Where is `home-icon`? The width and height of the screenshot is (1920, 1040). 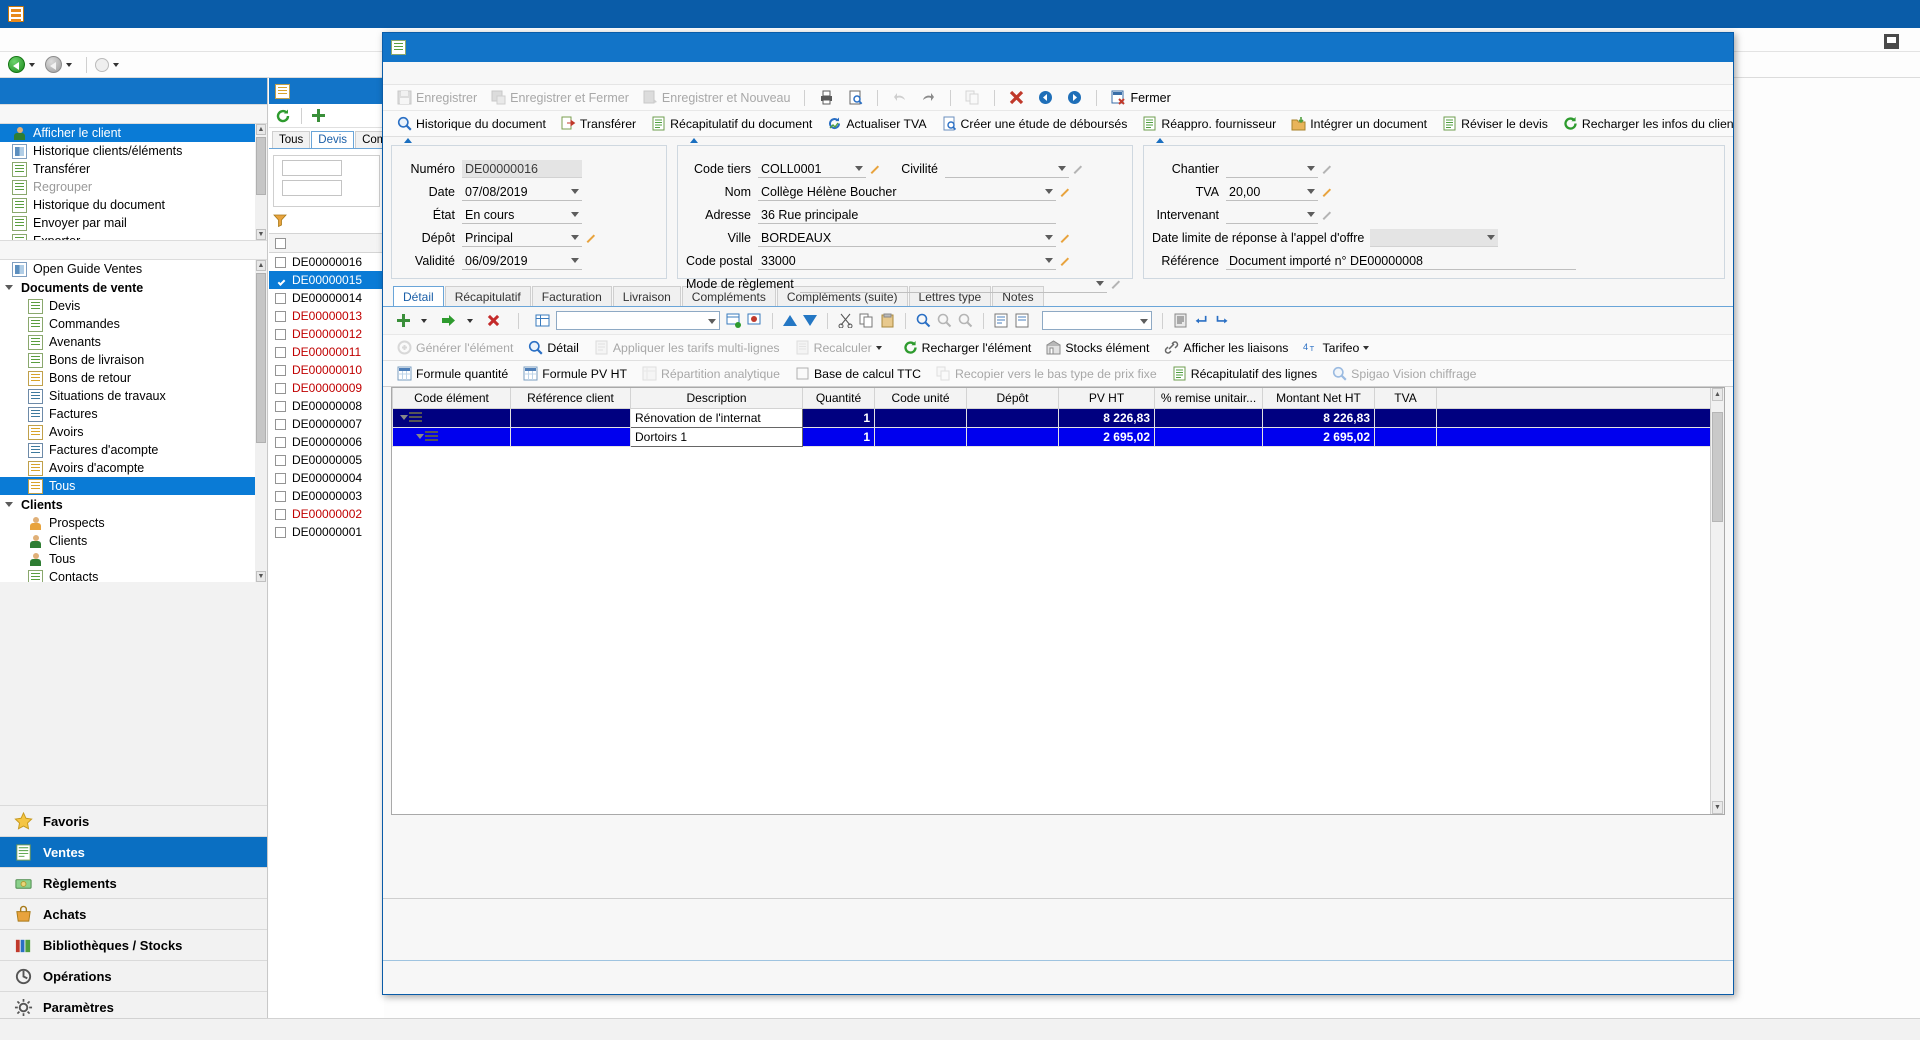 home-icon is located at coordinates (102, 64).